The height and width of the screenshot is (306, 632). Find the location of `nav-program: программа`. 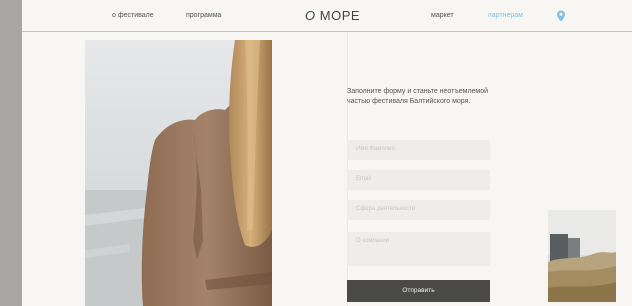

nav-program: программа is located at coordinates (203, 15).